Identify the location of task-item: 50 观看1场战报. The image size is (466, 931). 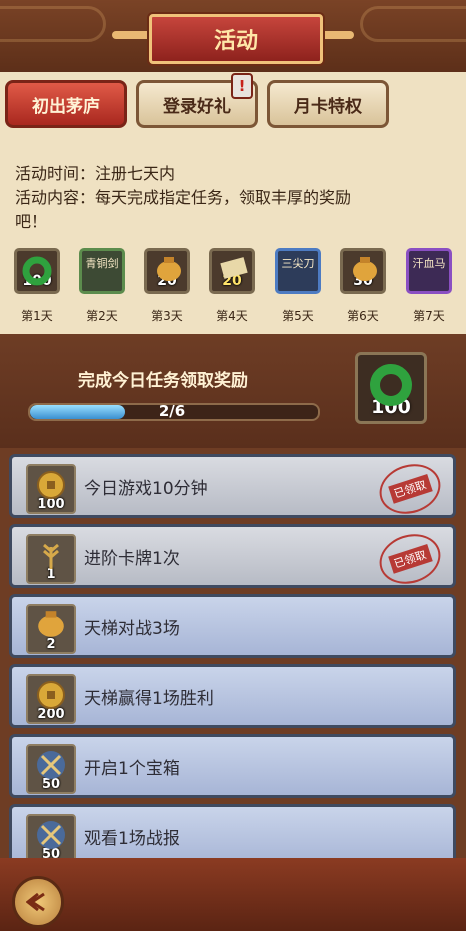
(232, 831).